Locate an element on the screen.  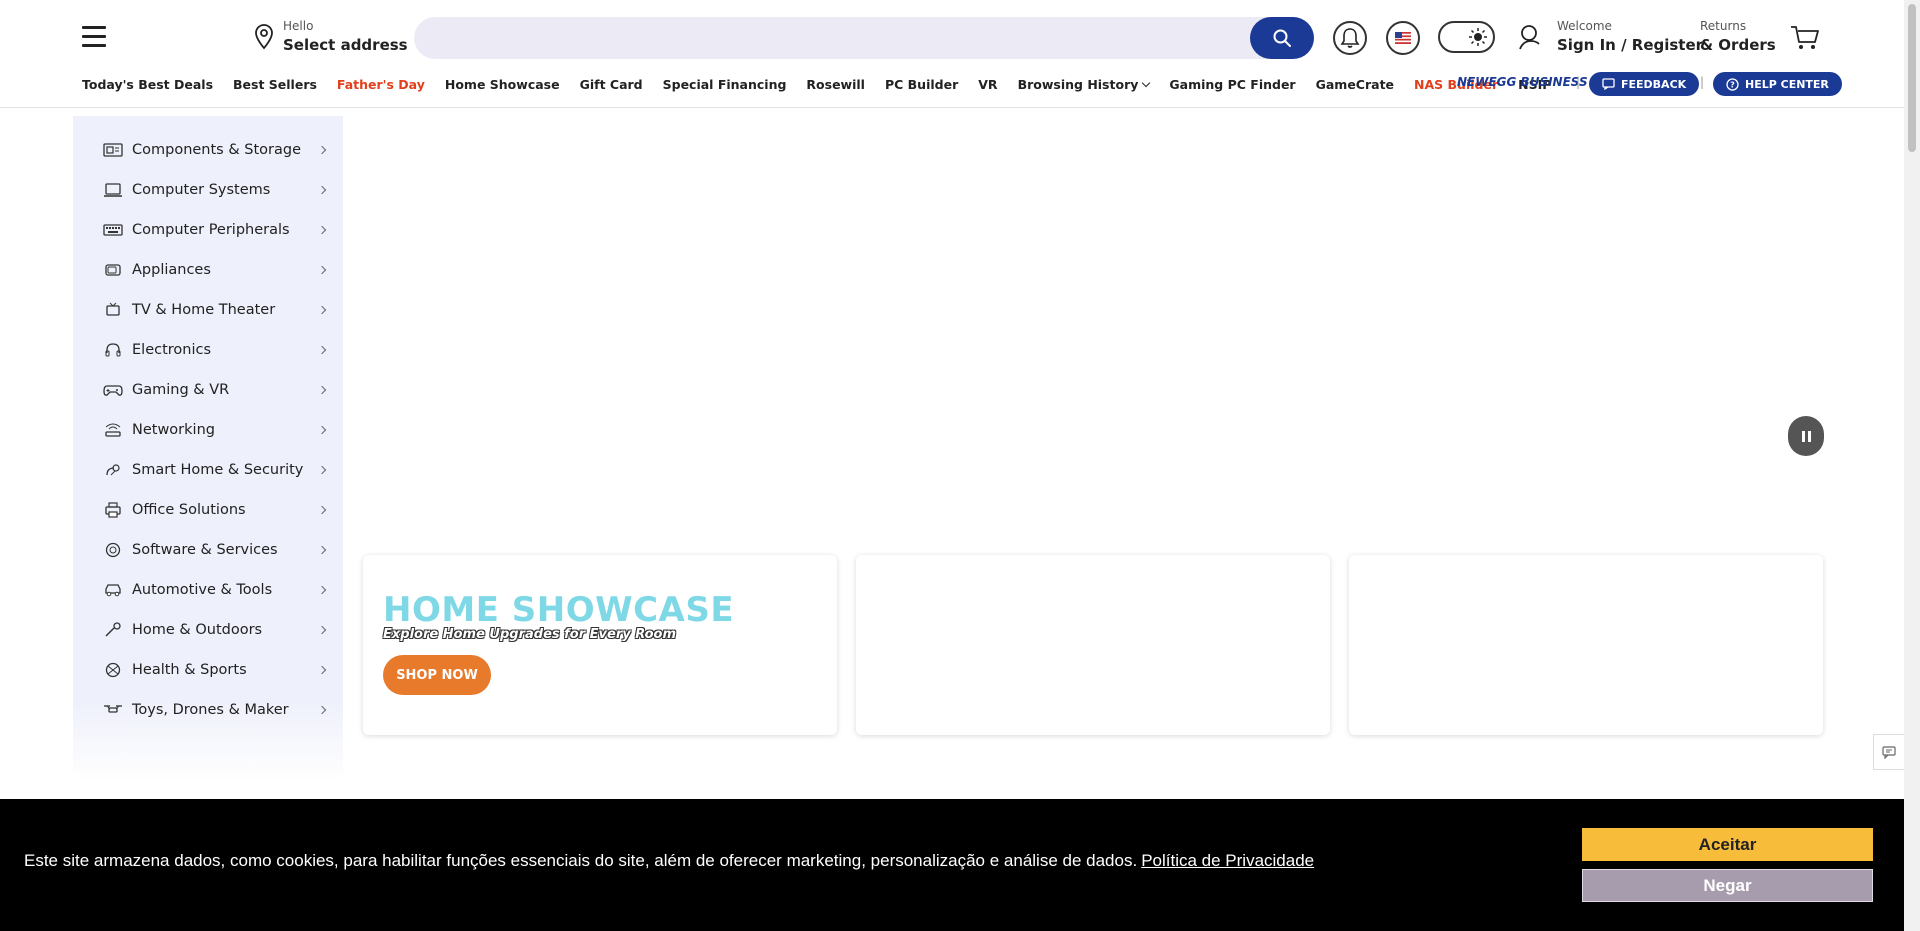
cart-icon is located at coordinates (1805, 38).